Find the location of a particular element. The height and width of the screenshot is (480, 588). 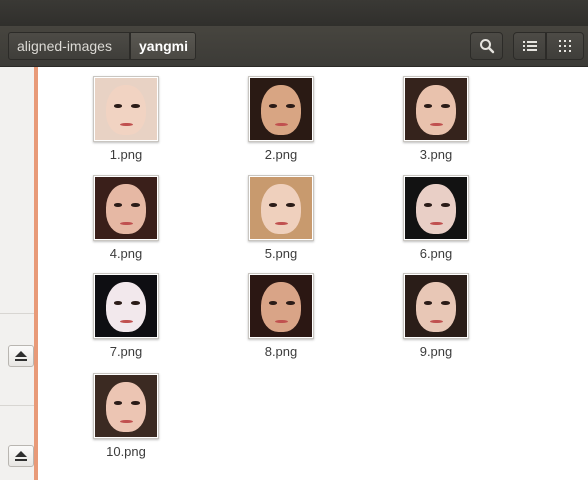

file-item: 2.png is located at coordinates (281, 119).